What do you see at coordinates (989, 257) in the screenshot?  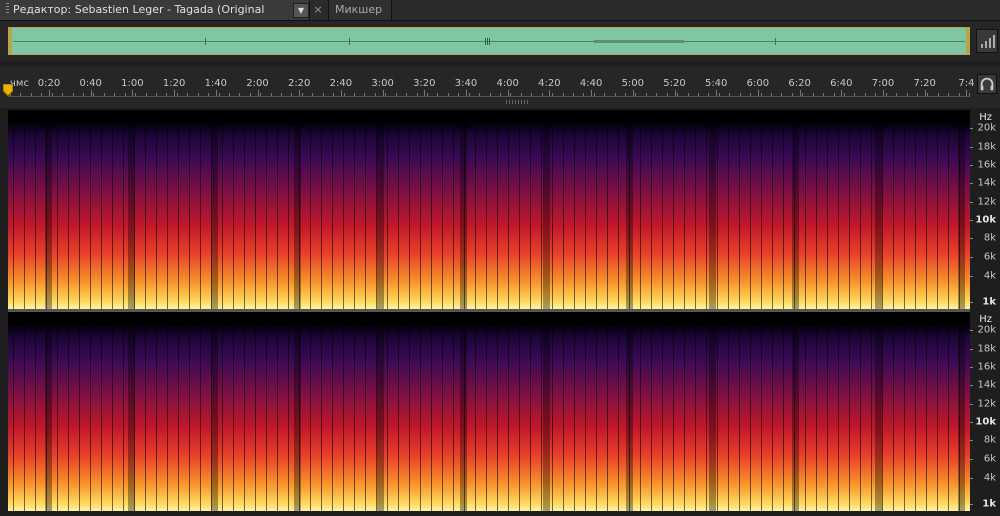 I see `frequency-label: 6k` at bounding box center [989, 257].